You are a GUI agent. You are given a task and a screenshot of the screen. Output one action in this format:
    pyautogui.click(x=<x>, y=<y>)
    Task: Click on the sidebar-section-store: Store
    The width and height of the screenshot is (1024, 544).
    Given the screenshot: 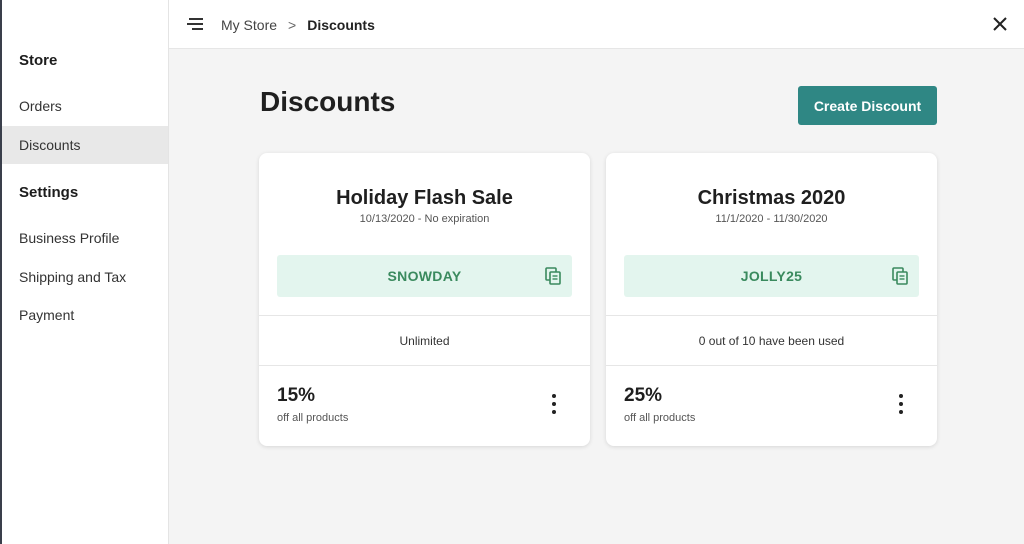 What is the action you would take?
    pyautogui.click(x=38, y=60)
    